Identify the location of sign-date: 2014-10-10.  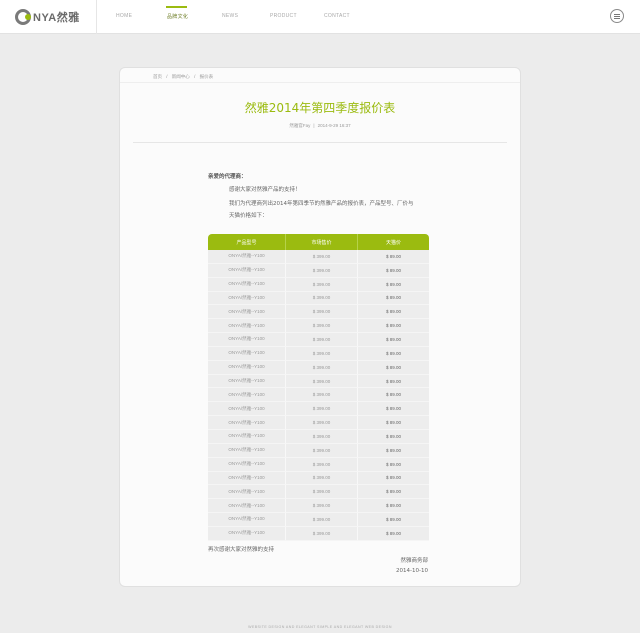
(412, 571).